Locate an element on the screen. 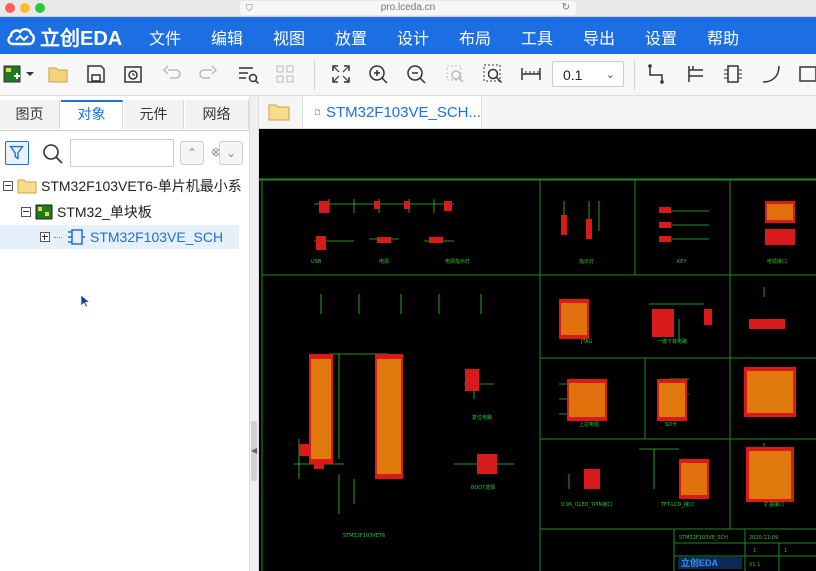 This screenshot has width=816, height=571. board-icon is located at coordinates (44, 212).